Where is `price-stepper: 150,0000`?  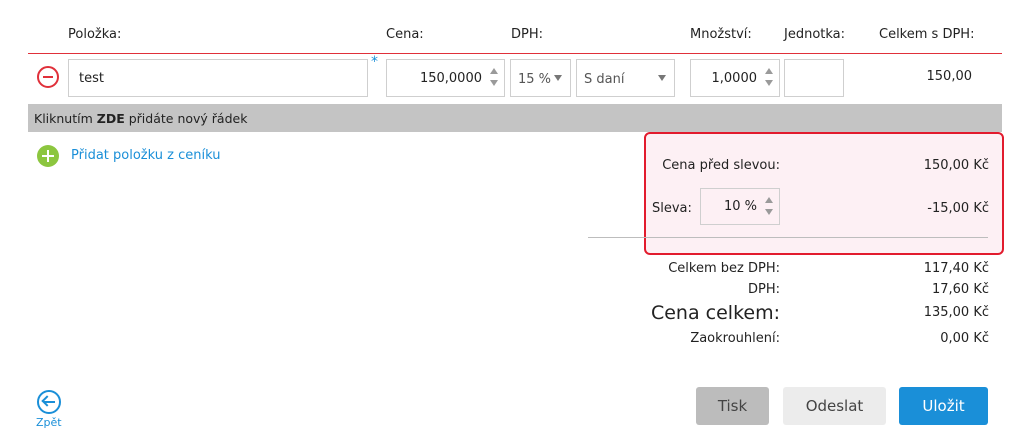
price-stepper: 150,0000 is located at coordinates (445, 78).